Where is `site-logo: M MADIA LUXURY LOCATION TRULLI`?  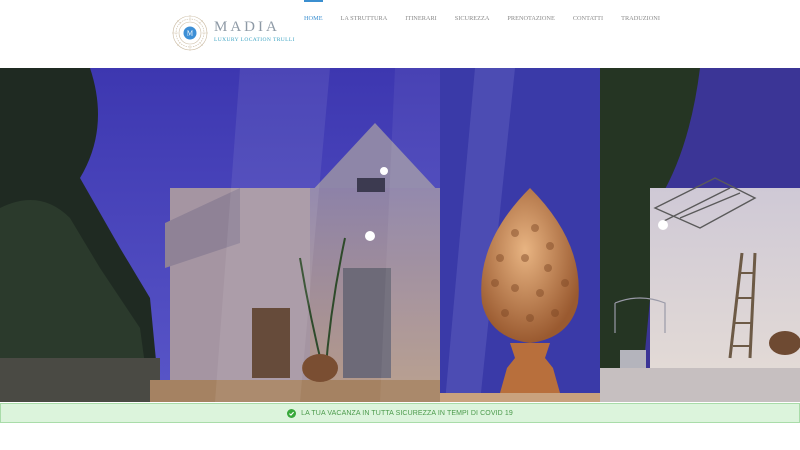 site-logo: M MADIA LUXURY LOCATION TRULLI is located at coordinates (232, 33).